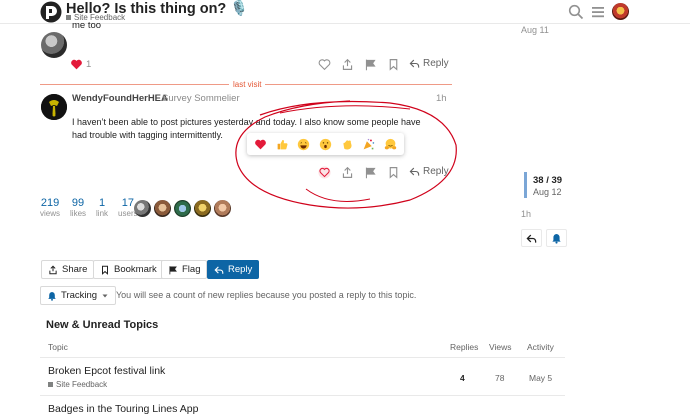  What do you see at coordinates (191, 269) in the screenshot?
I see `flag-topic-label: Flag` at bounding box center [191, 269].